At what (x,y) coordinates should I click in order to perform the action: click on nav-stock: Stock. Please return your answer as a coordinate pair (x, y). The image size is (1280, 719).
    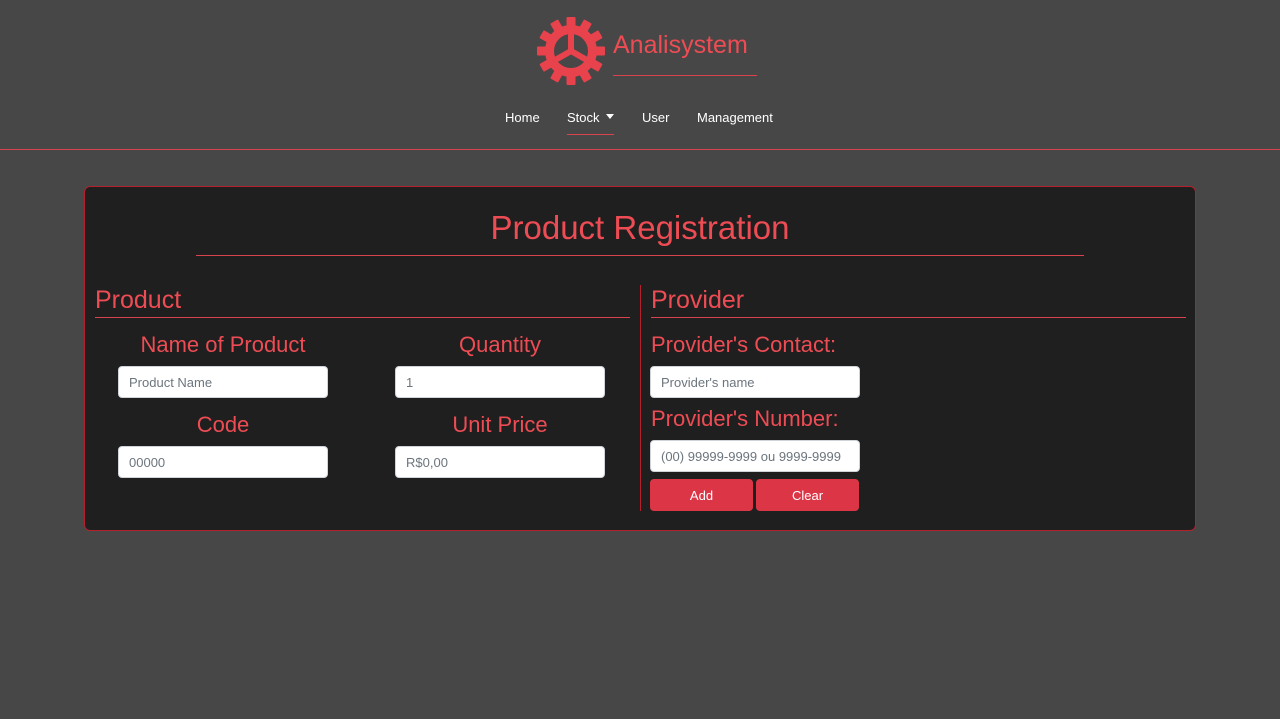
    Looking at the image, I should click on (590, 121).